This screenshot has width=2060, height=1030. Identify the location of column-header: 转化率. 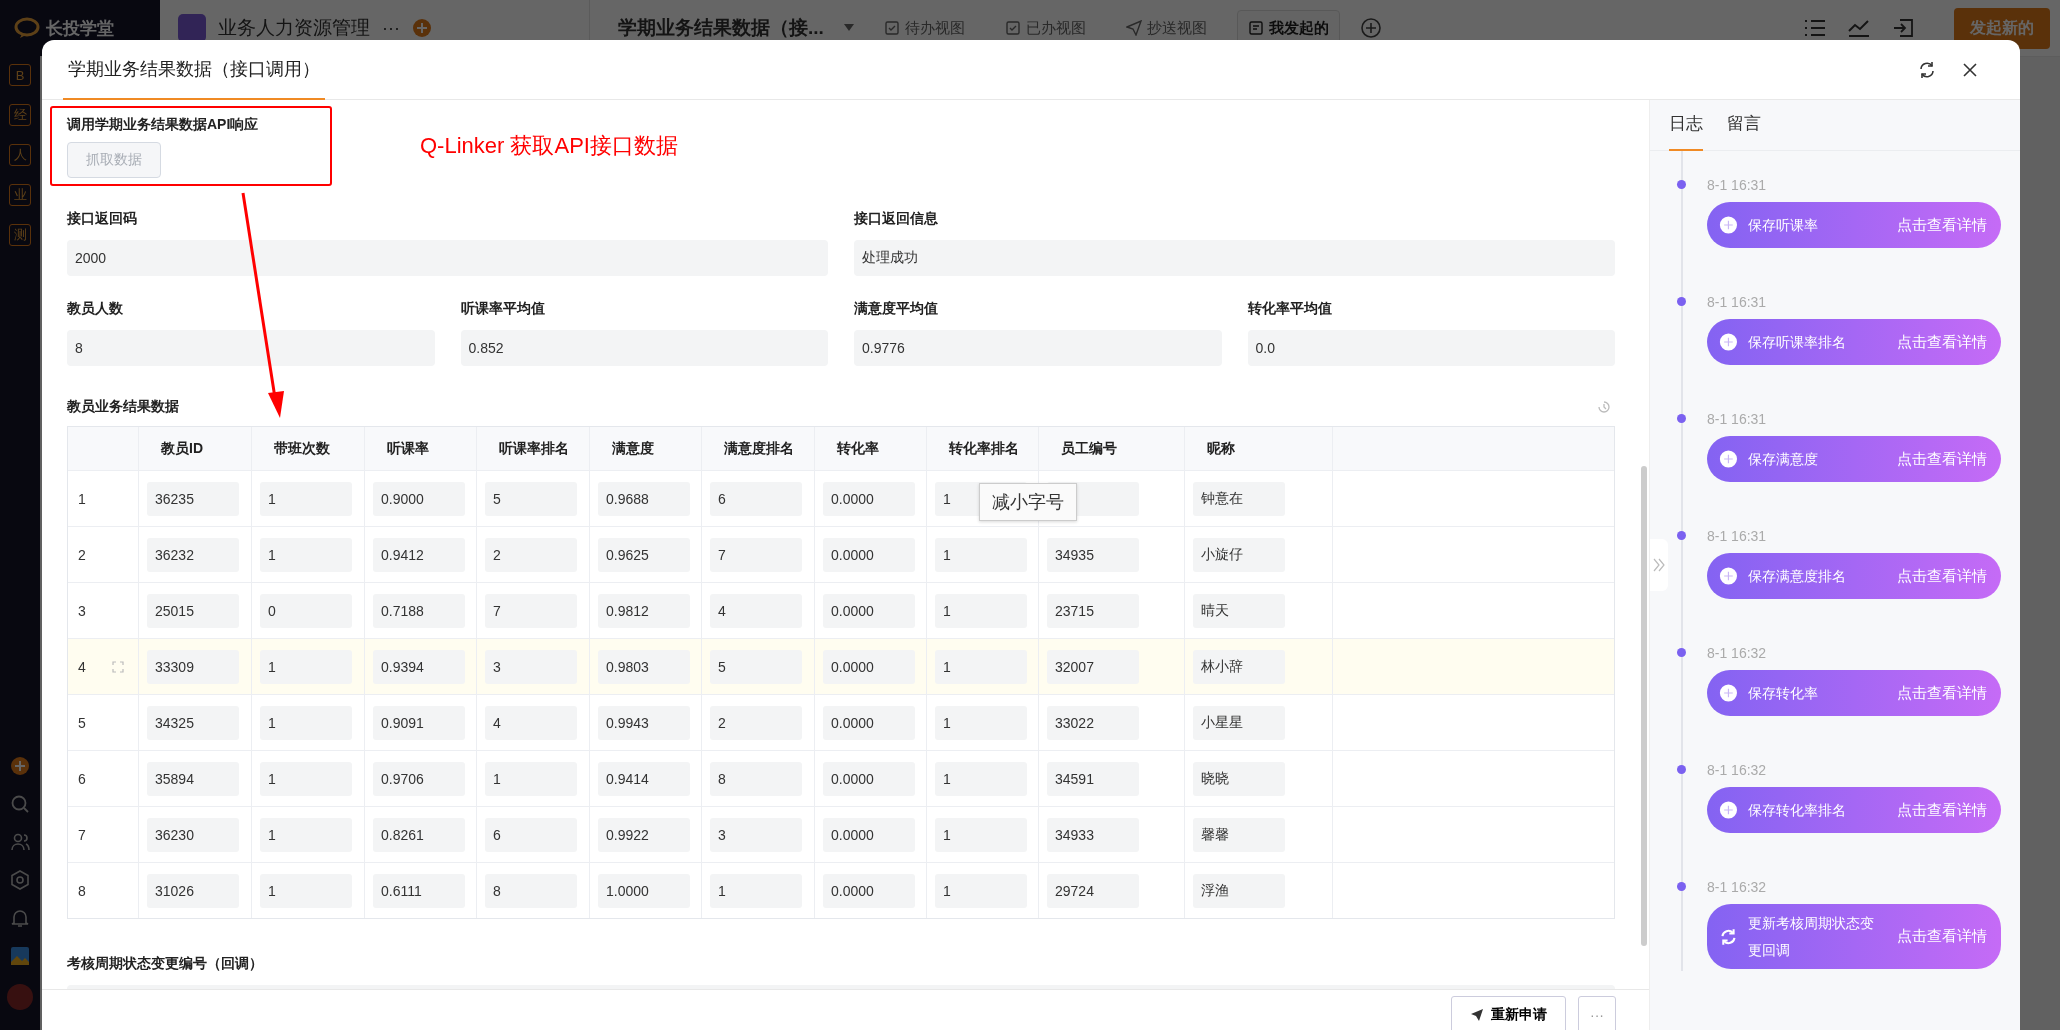
(858, 448).